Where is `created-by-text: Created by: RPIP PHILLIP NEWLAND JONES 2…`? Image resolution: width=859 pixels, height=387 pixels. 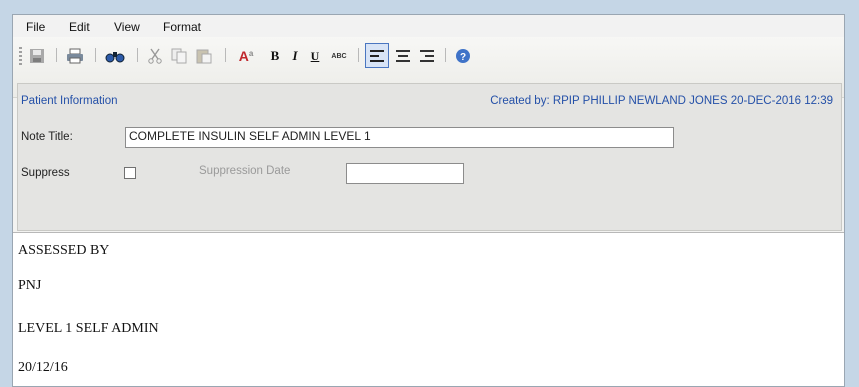 created-by-text: Created by: RPIP PHILLIP NEWLAND JONES 2… is located at coordinates (661, 101).